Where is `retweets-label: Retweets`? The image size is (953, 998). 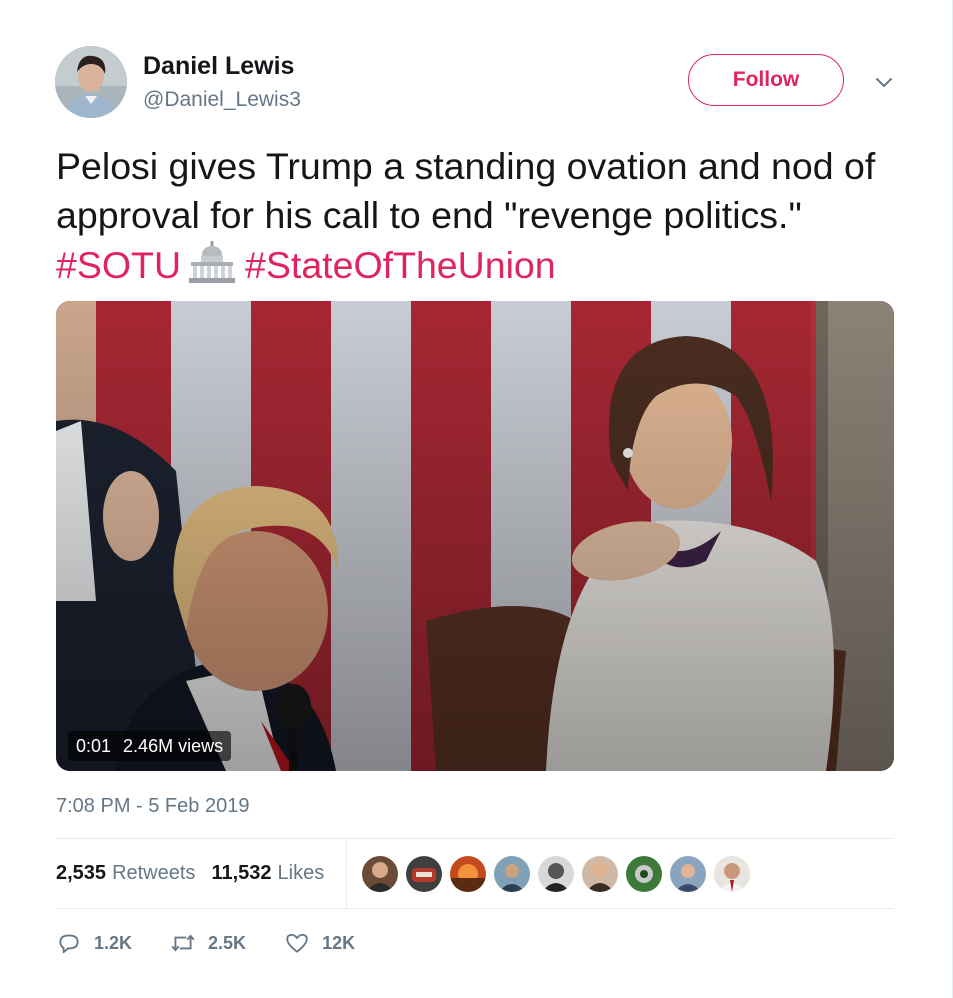 retweets-label: Retweets is located at coordinates (154, 873).